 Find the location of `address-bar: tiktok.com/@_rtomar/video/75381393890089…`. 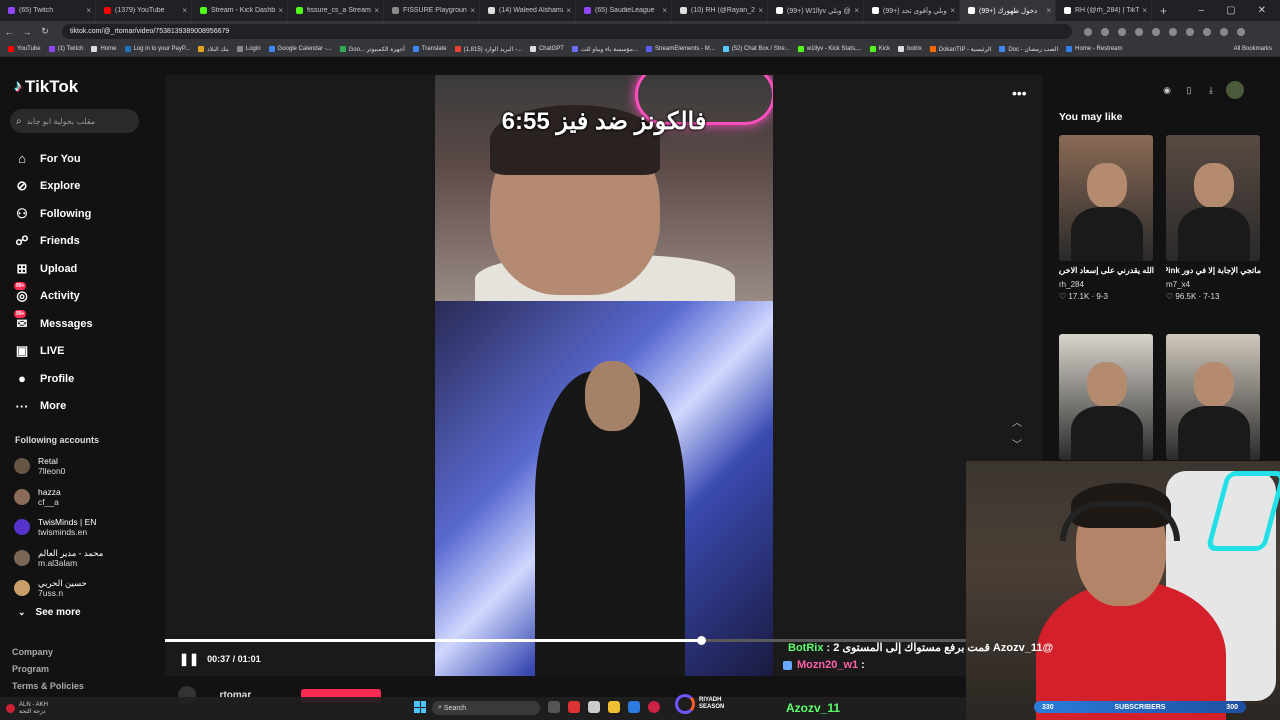

address-bar: tiktok.com/@_rtomar/video/75381393890089… is located at coordinates (567, 31).